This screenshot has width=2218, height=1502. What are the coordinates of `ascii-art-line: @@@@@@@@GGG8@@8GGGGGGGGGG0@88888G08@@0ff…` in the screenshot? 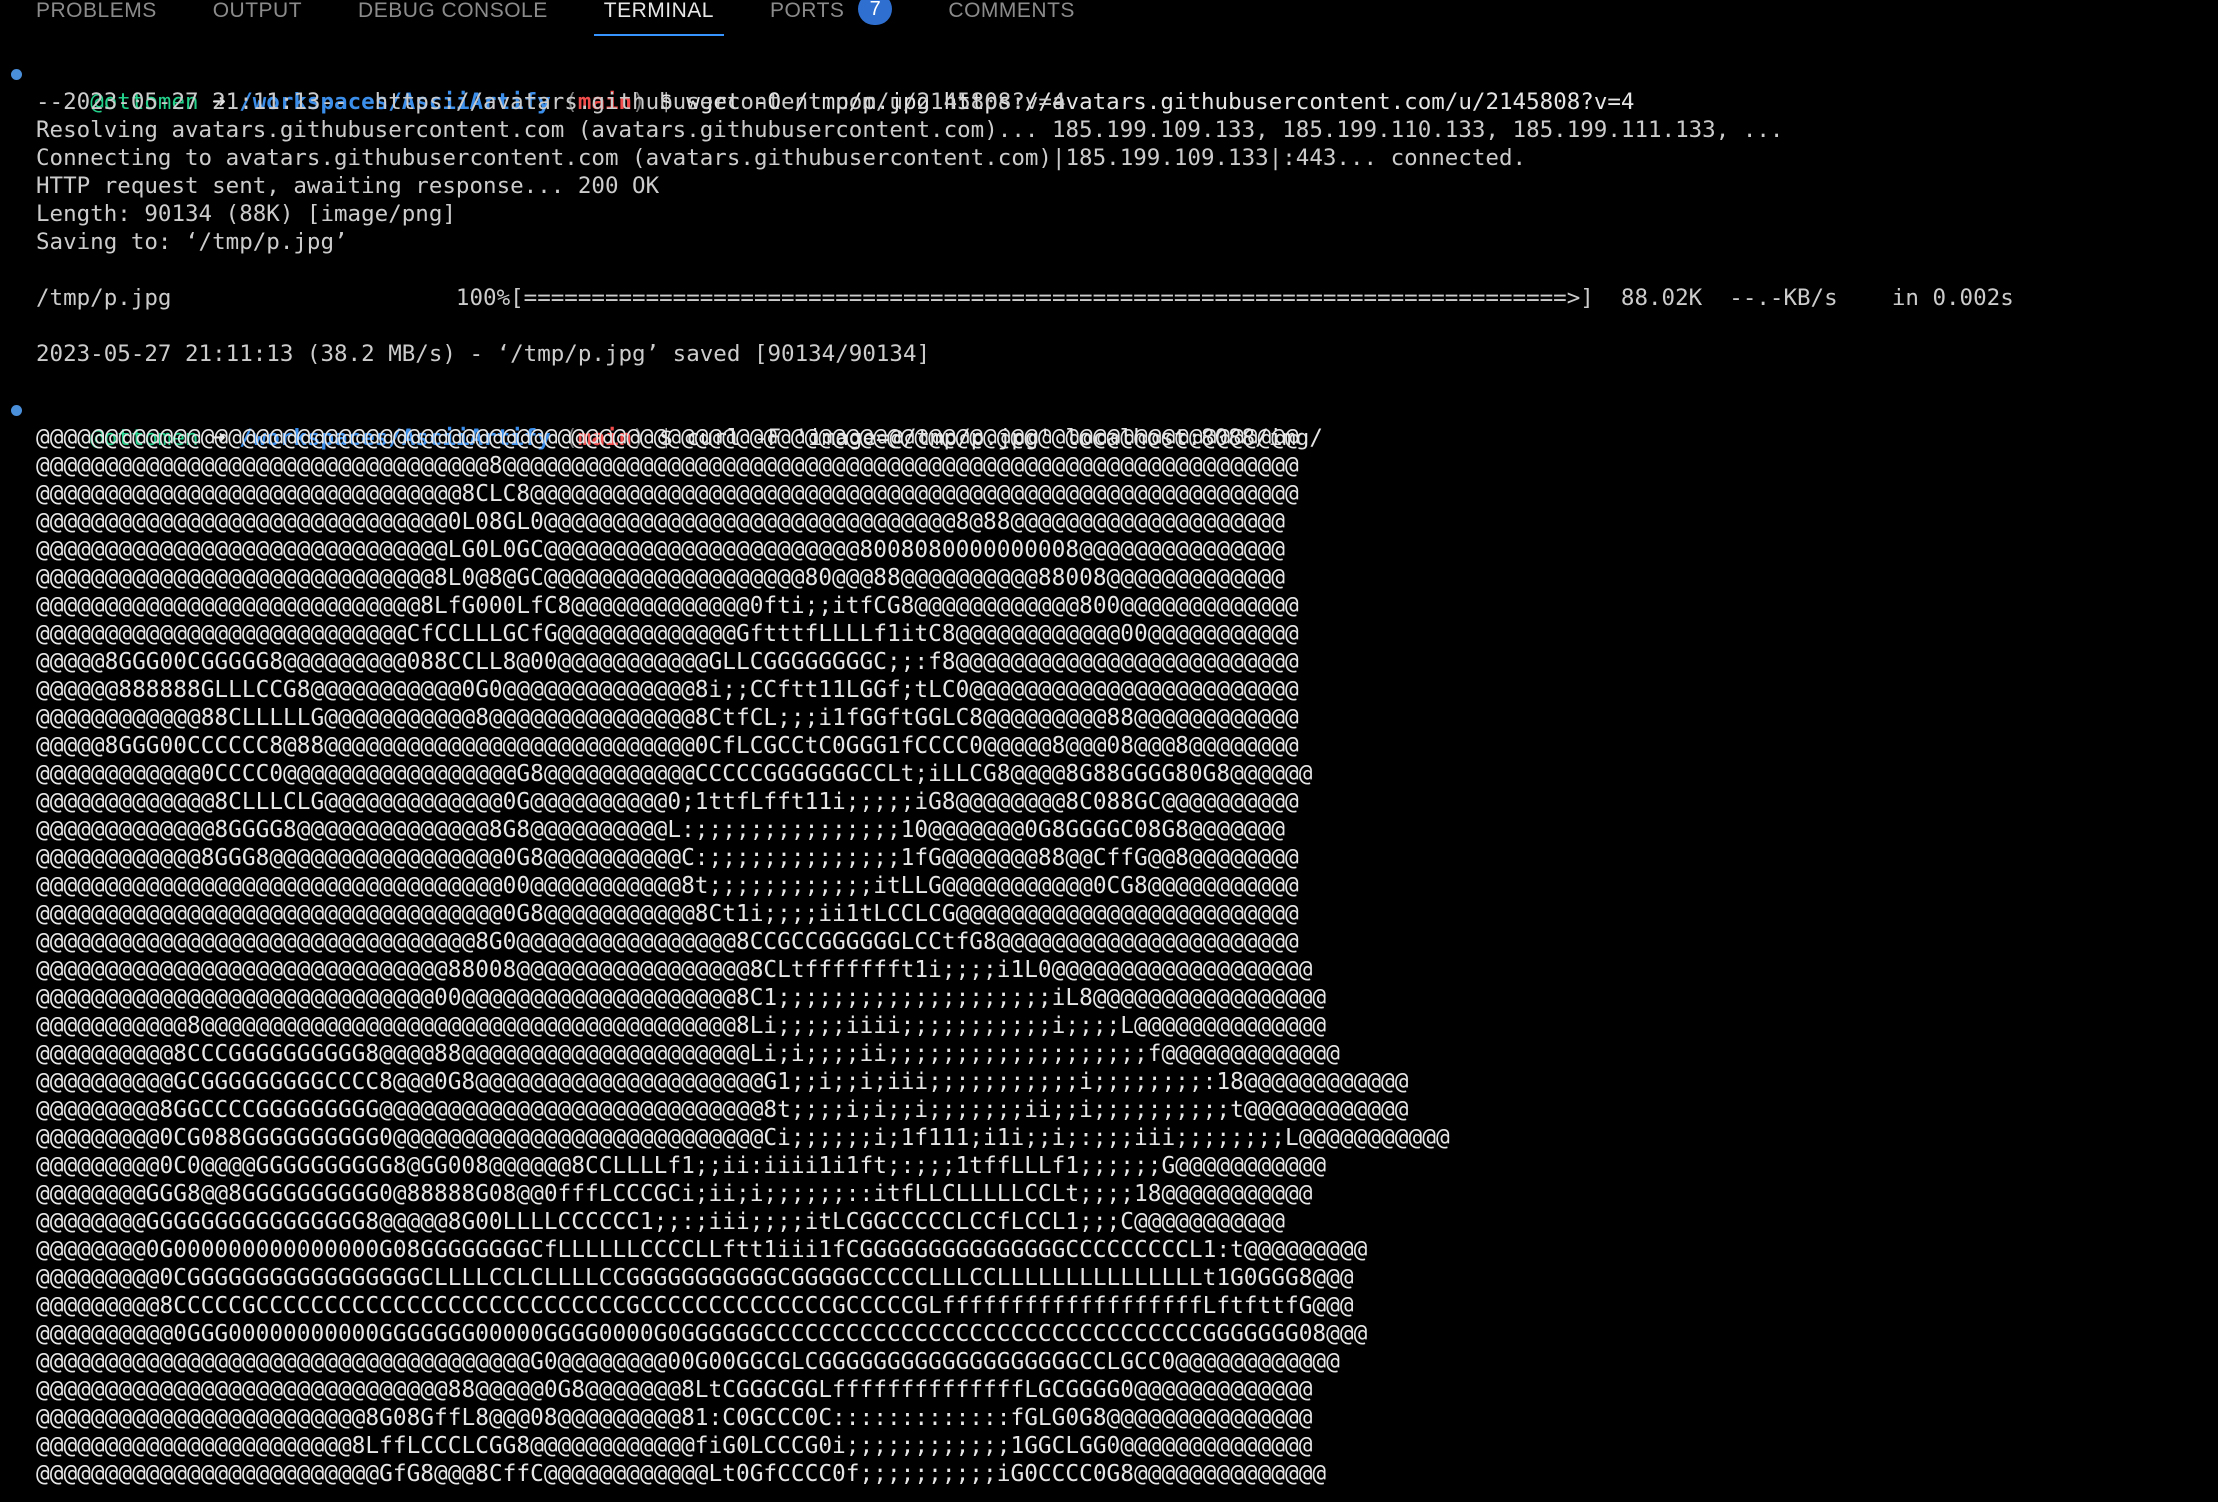 It's located at (674, 1194).